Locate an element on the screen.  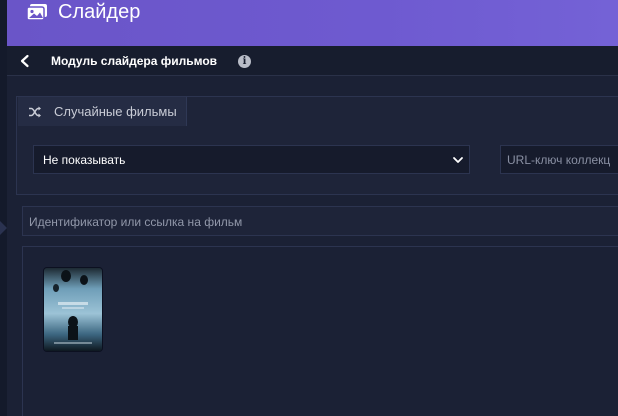
select-value: Не показывать is located at coordinates (84, 160).